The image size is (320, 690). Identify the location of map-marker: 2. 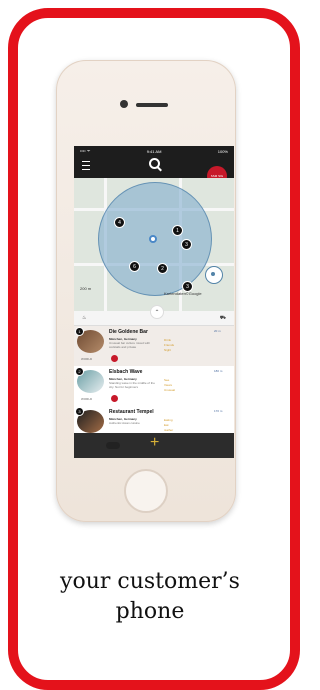
(162, 268).